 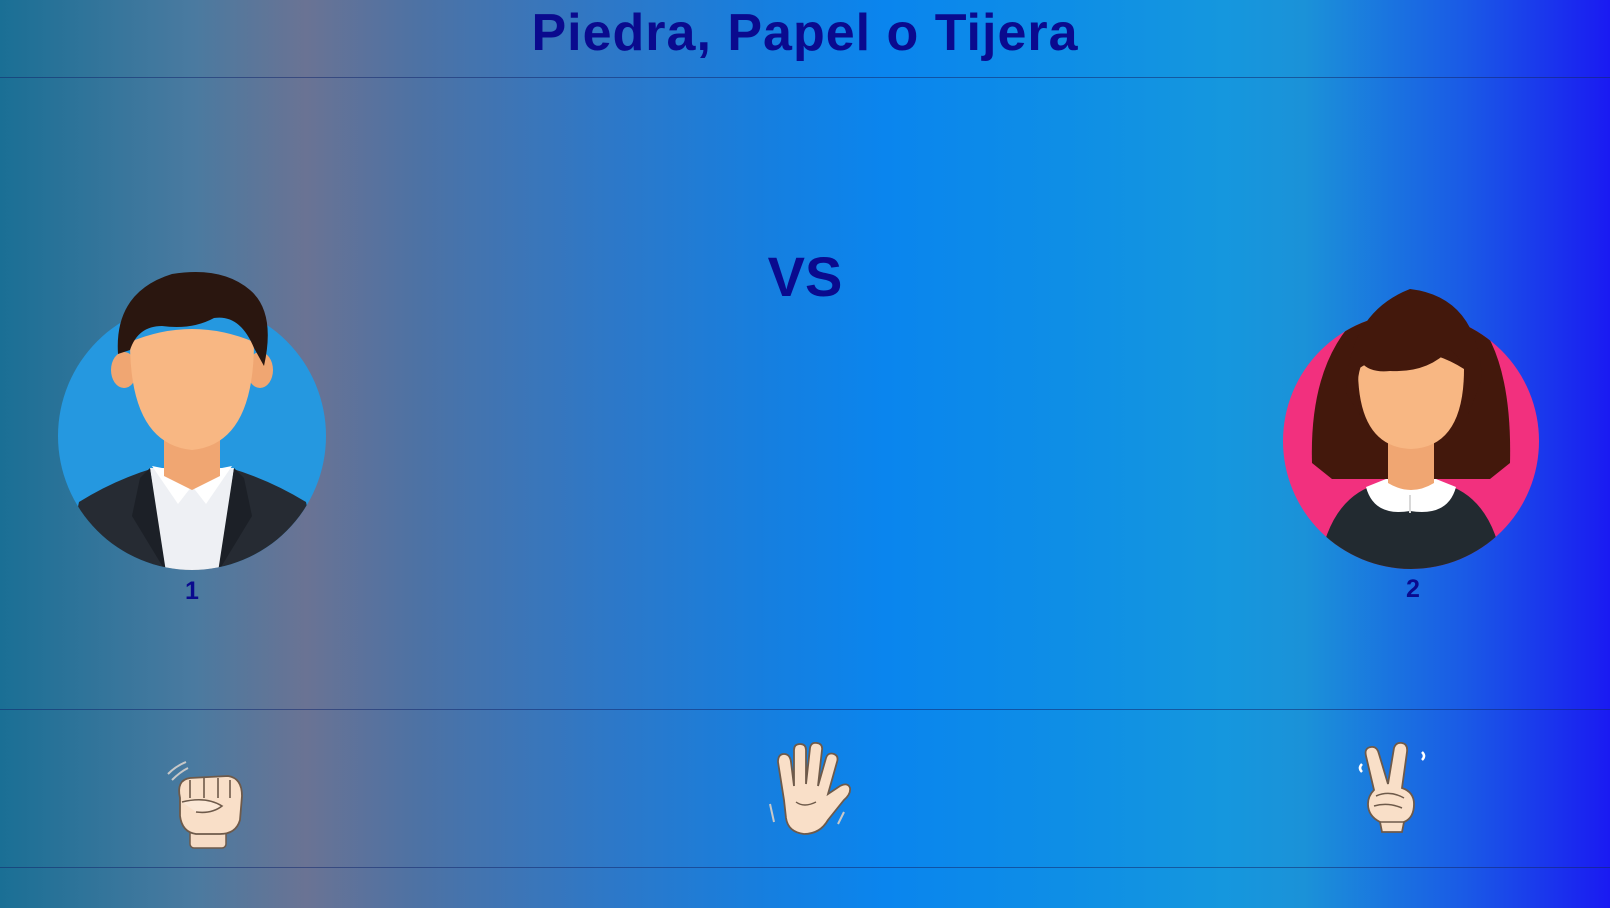 I want to click on man-avatar-icon, so click(x=192, y=421).